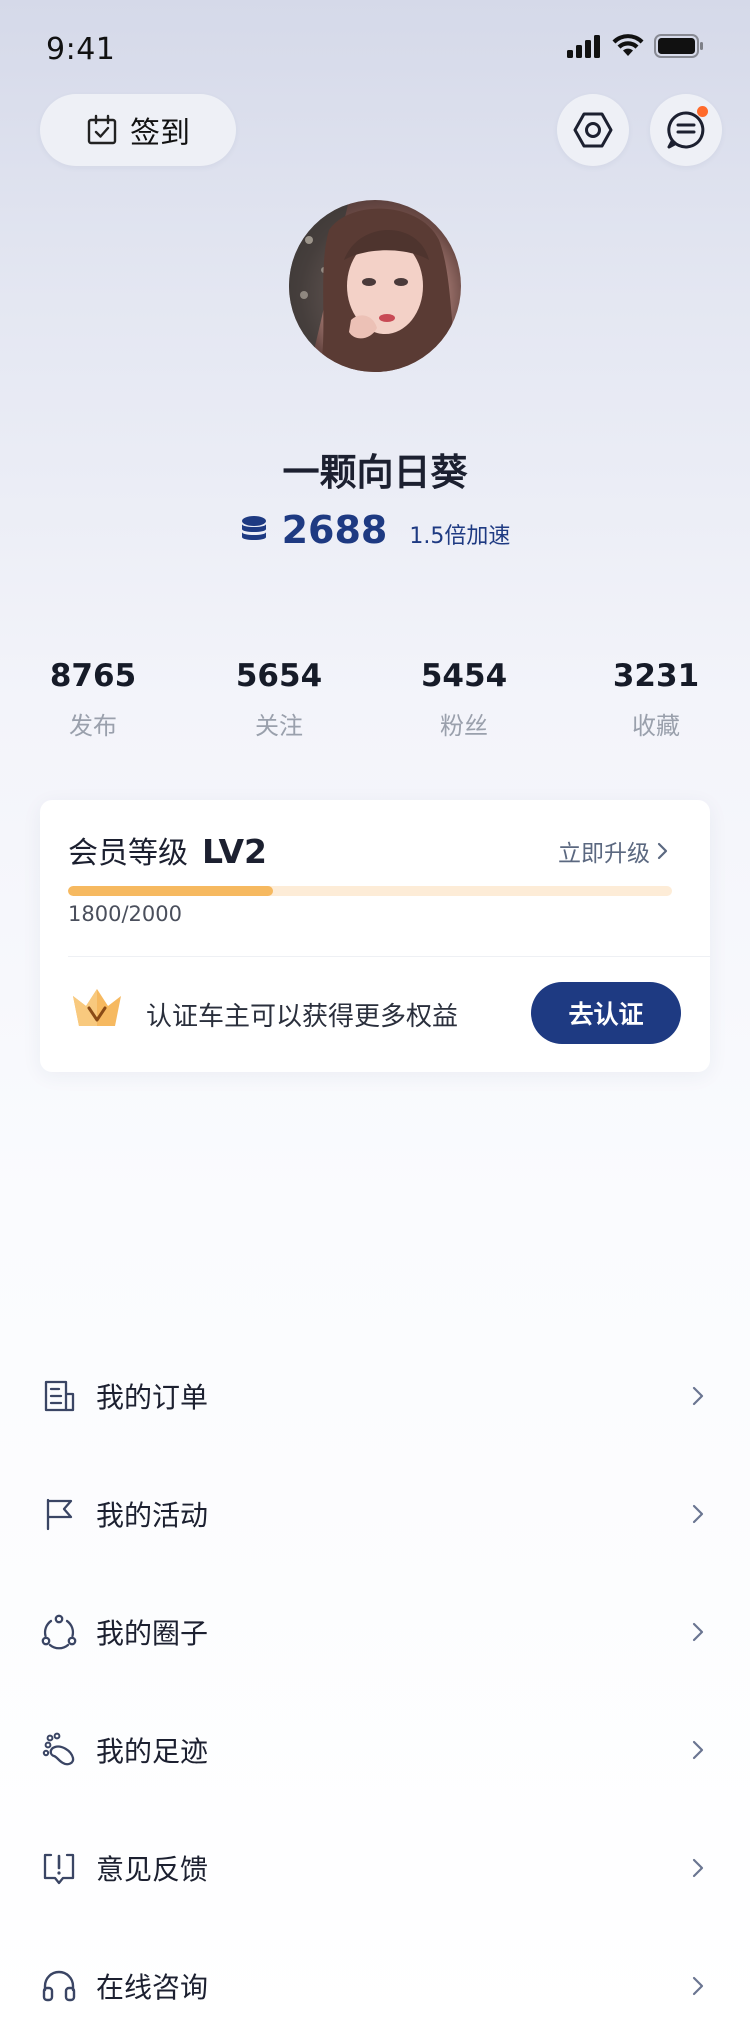  I want to click on hexagon-settings-icon, so click(593, 130).